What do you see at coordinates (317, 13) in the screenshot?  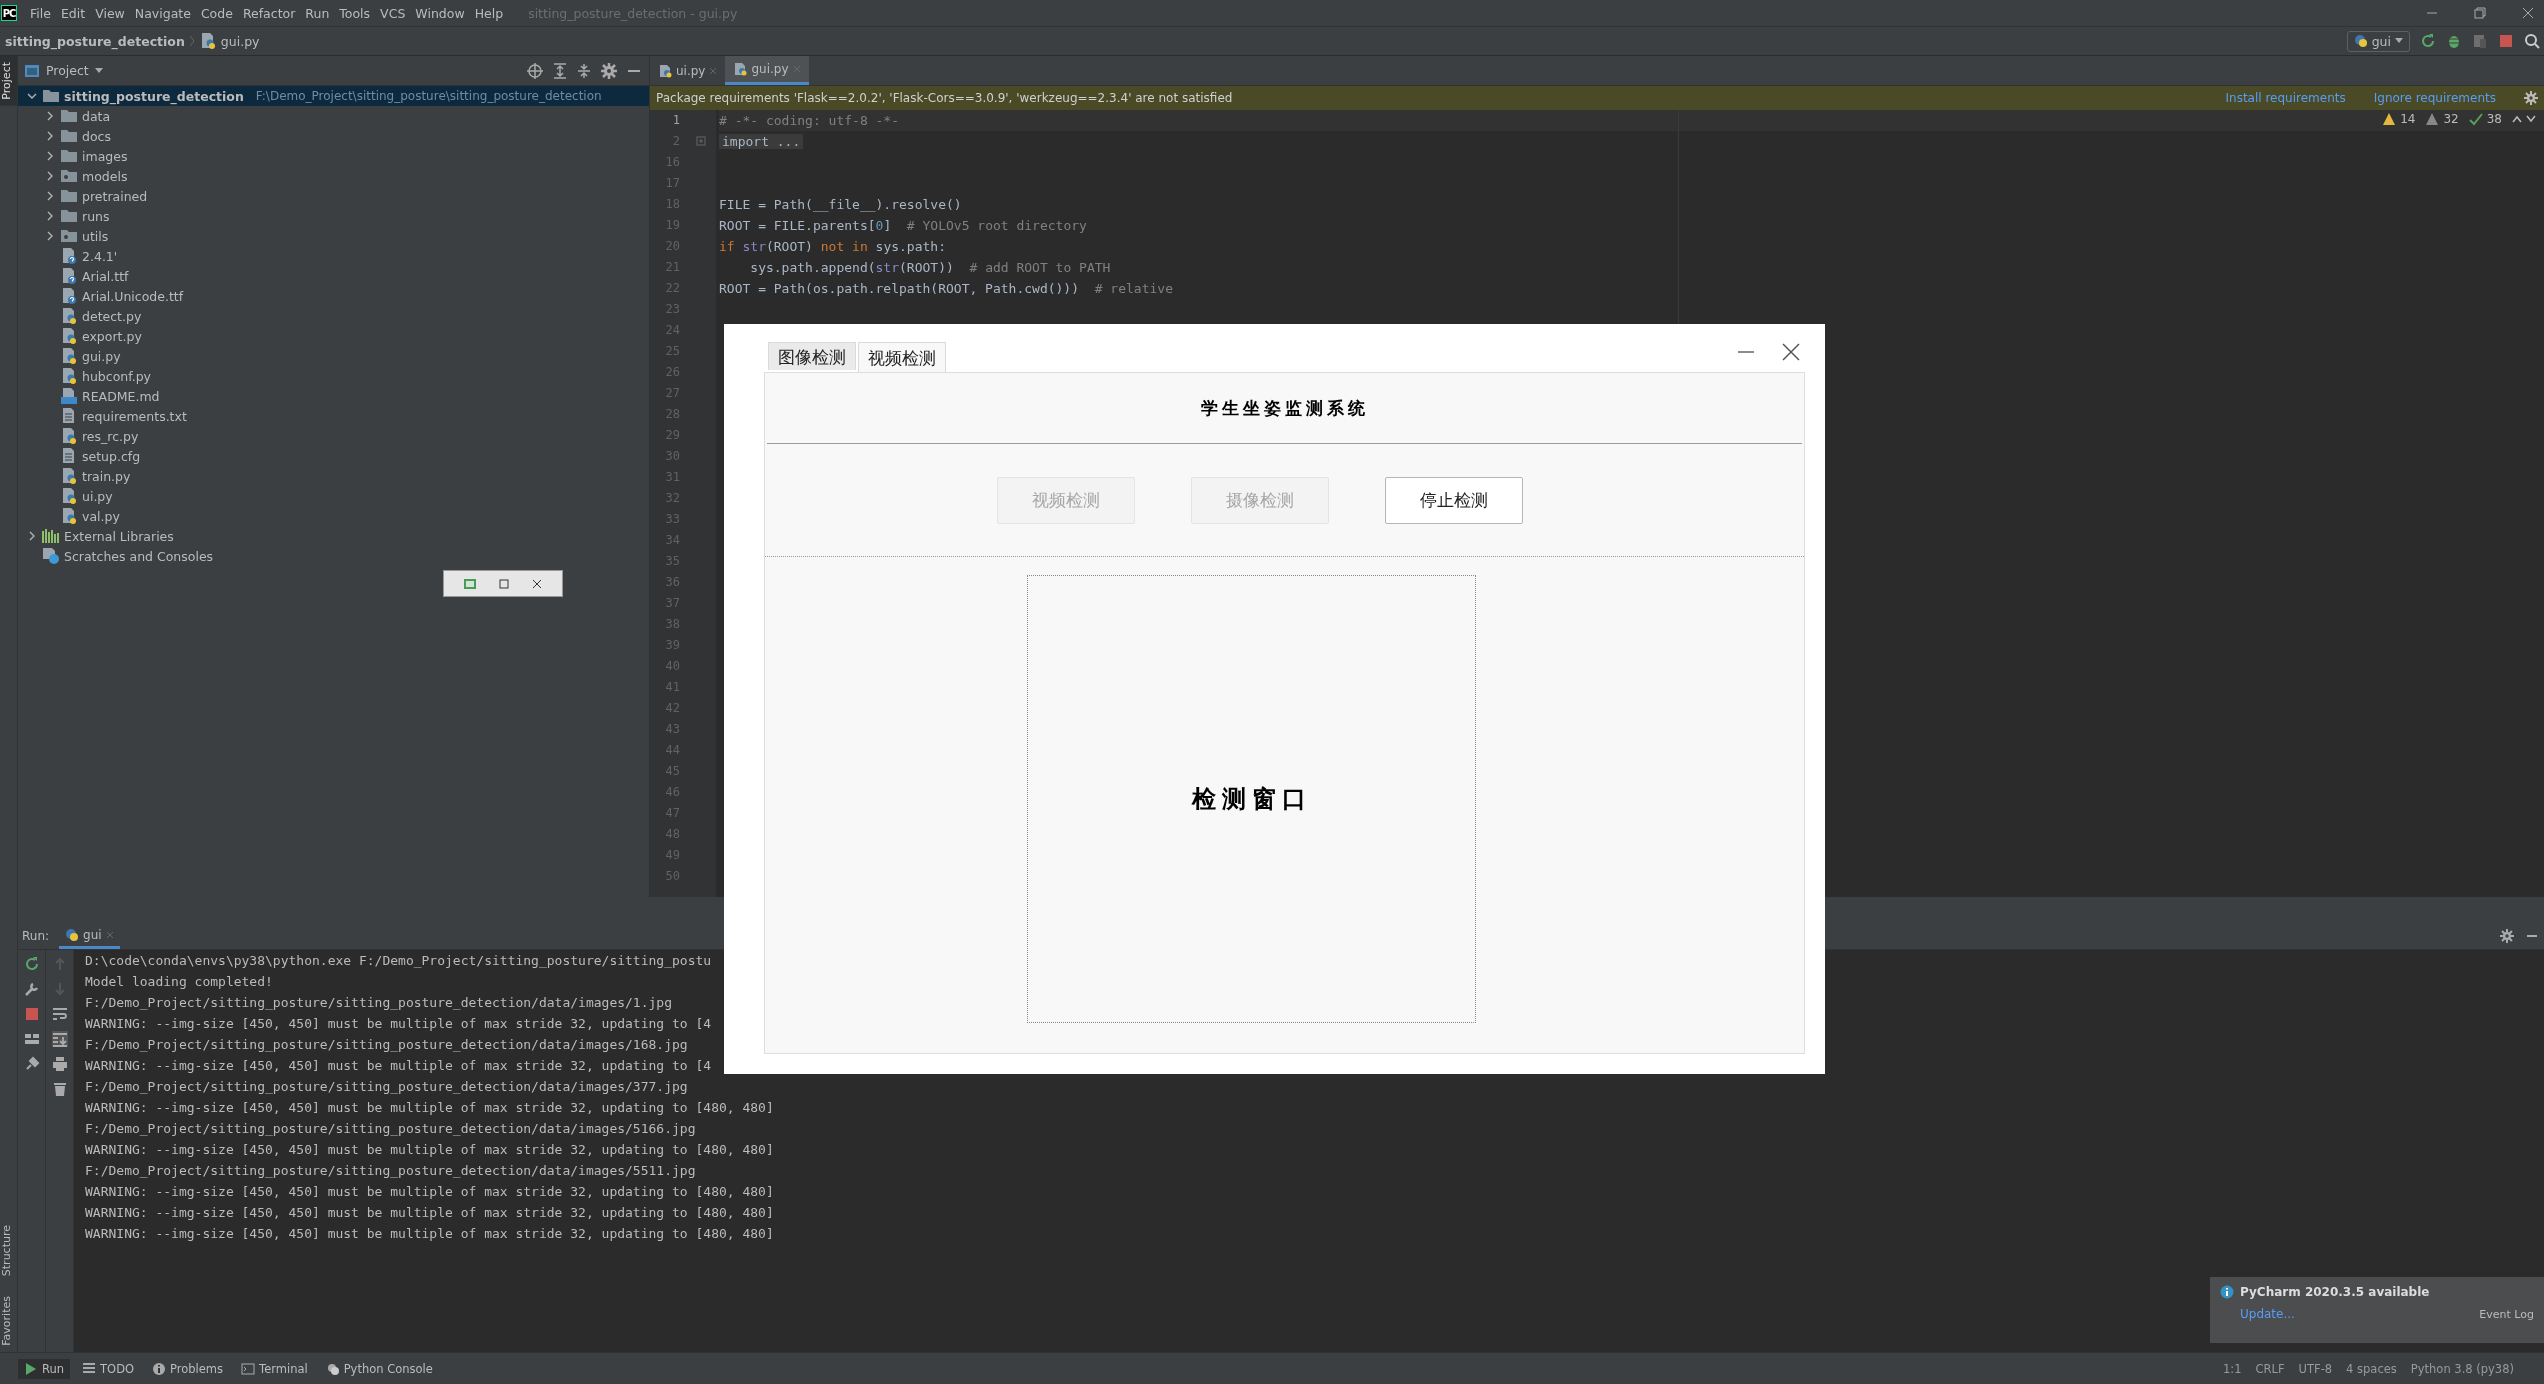 I see `menu-item: Run` at bounding box center [317, 13].